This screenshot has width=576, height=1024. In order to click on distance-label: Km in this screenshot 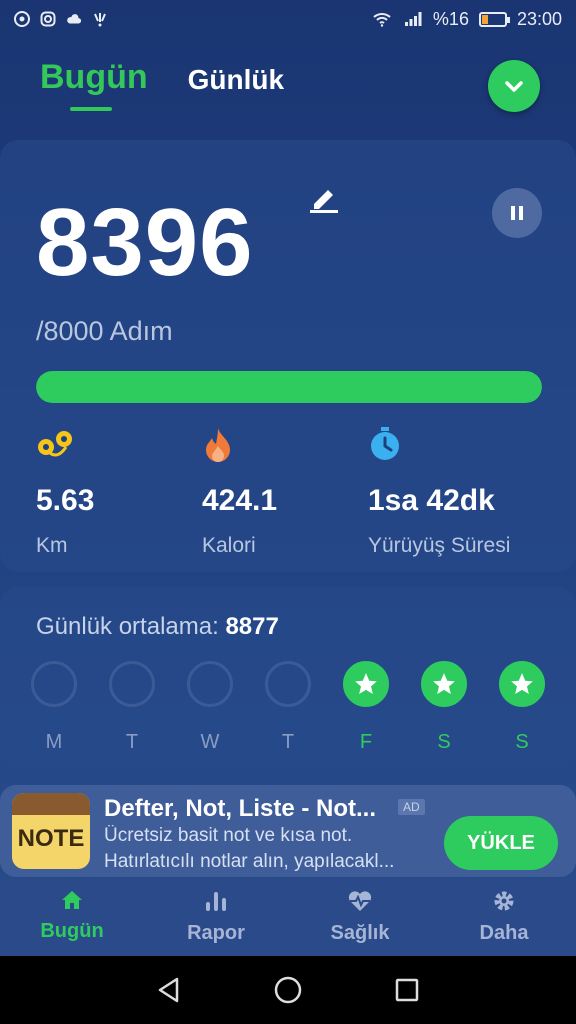, I will do `click(52, 545)`.